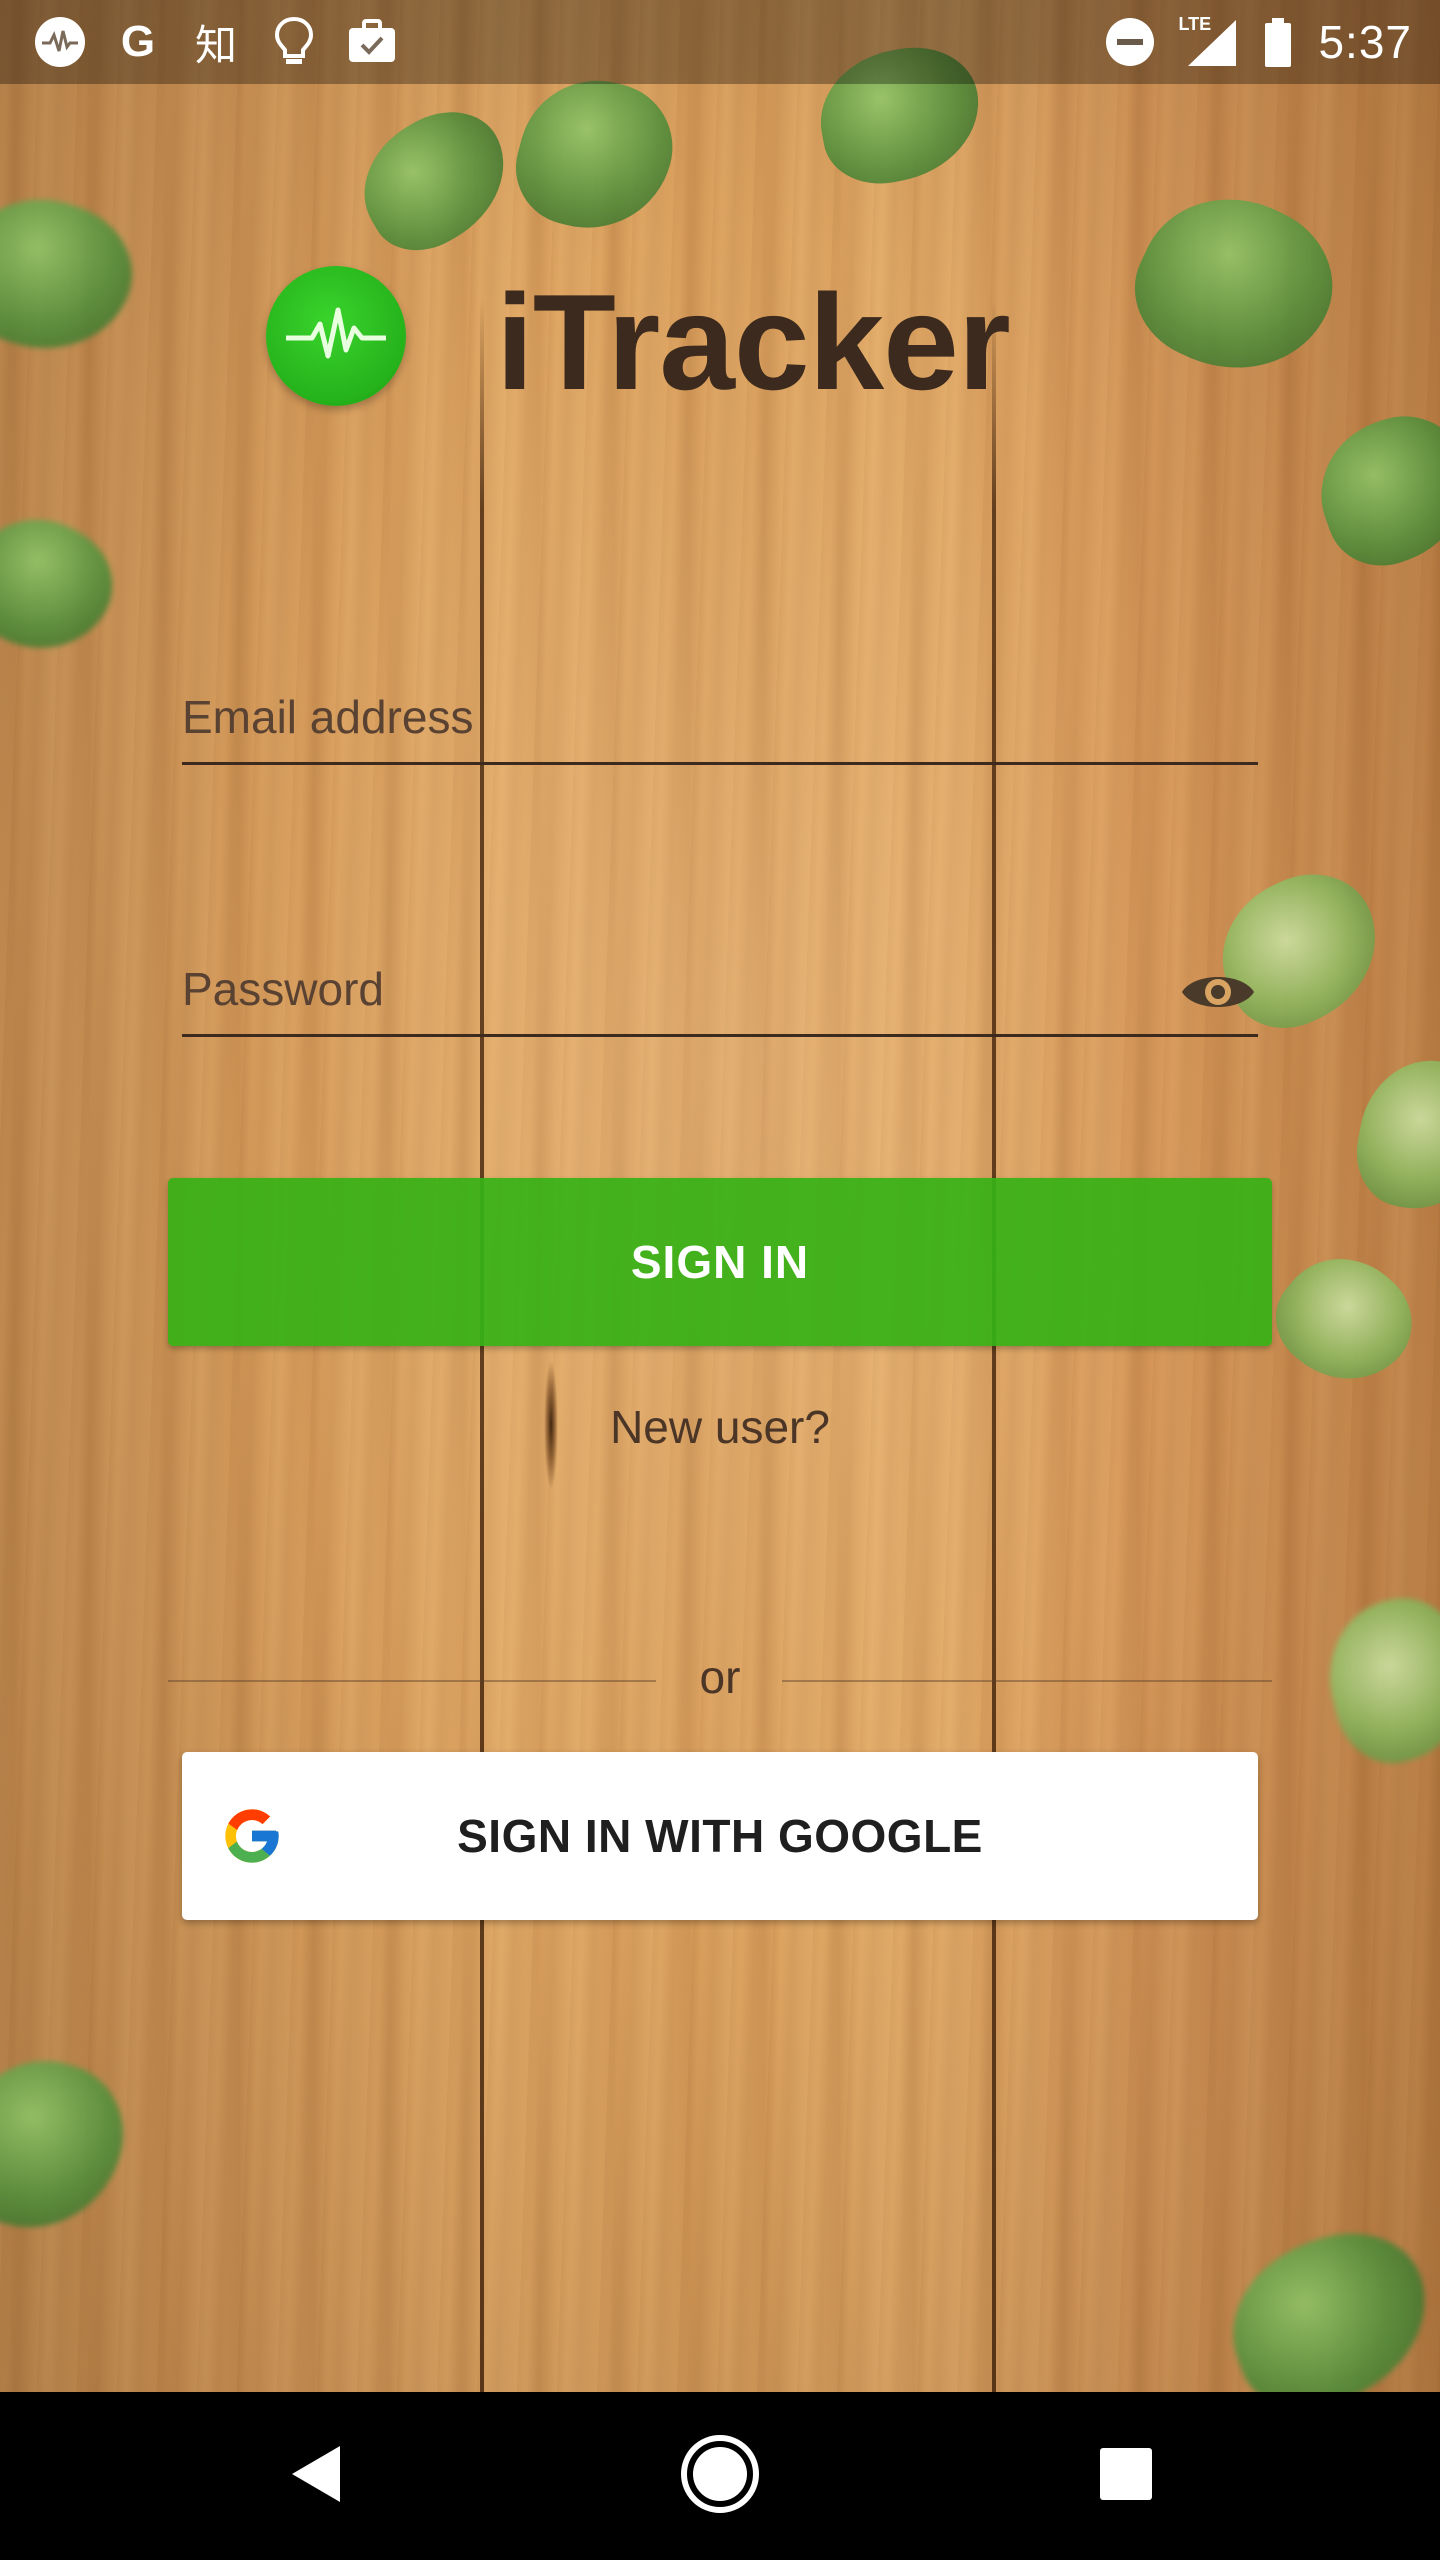 Image resolution: width=1440 pixels, height=2560 pixels. I want to click on do-not-disturb-icon, so click(1130, 42).